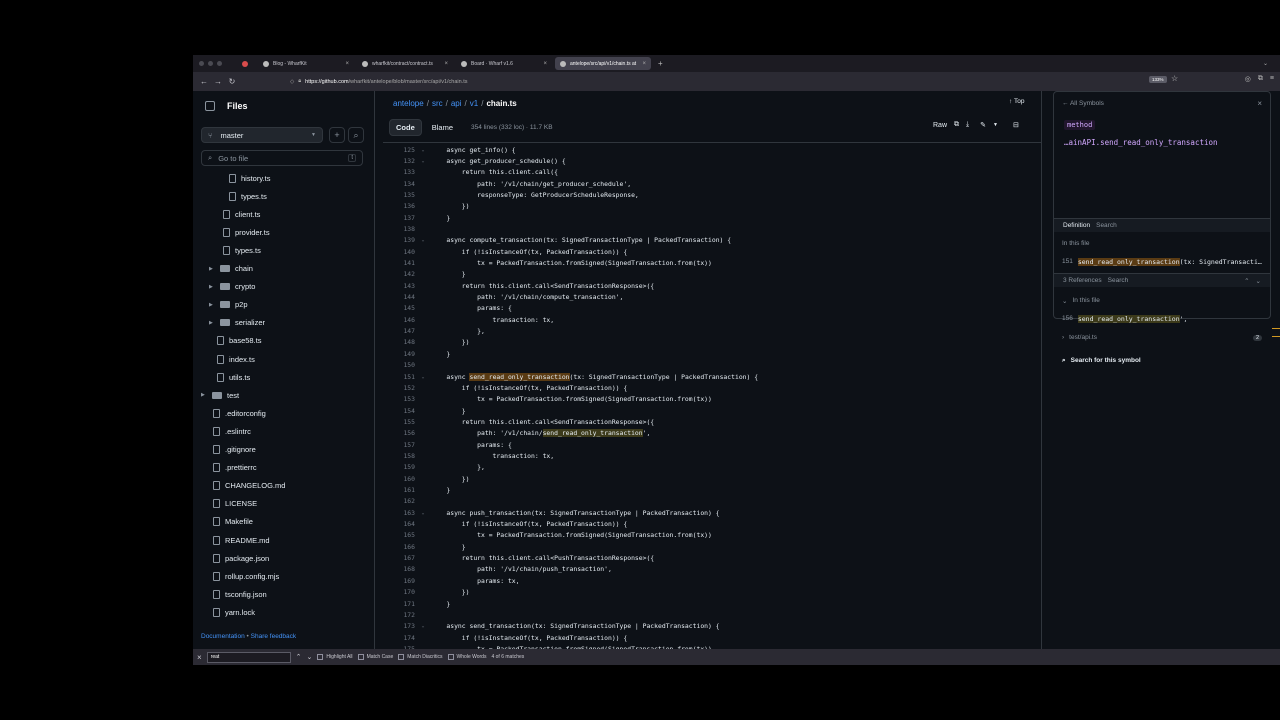  I want to click on line-number: 137, so click(399, 218).